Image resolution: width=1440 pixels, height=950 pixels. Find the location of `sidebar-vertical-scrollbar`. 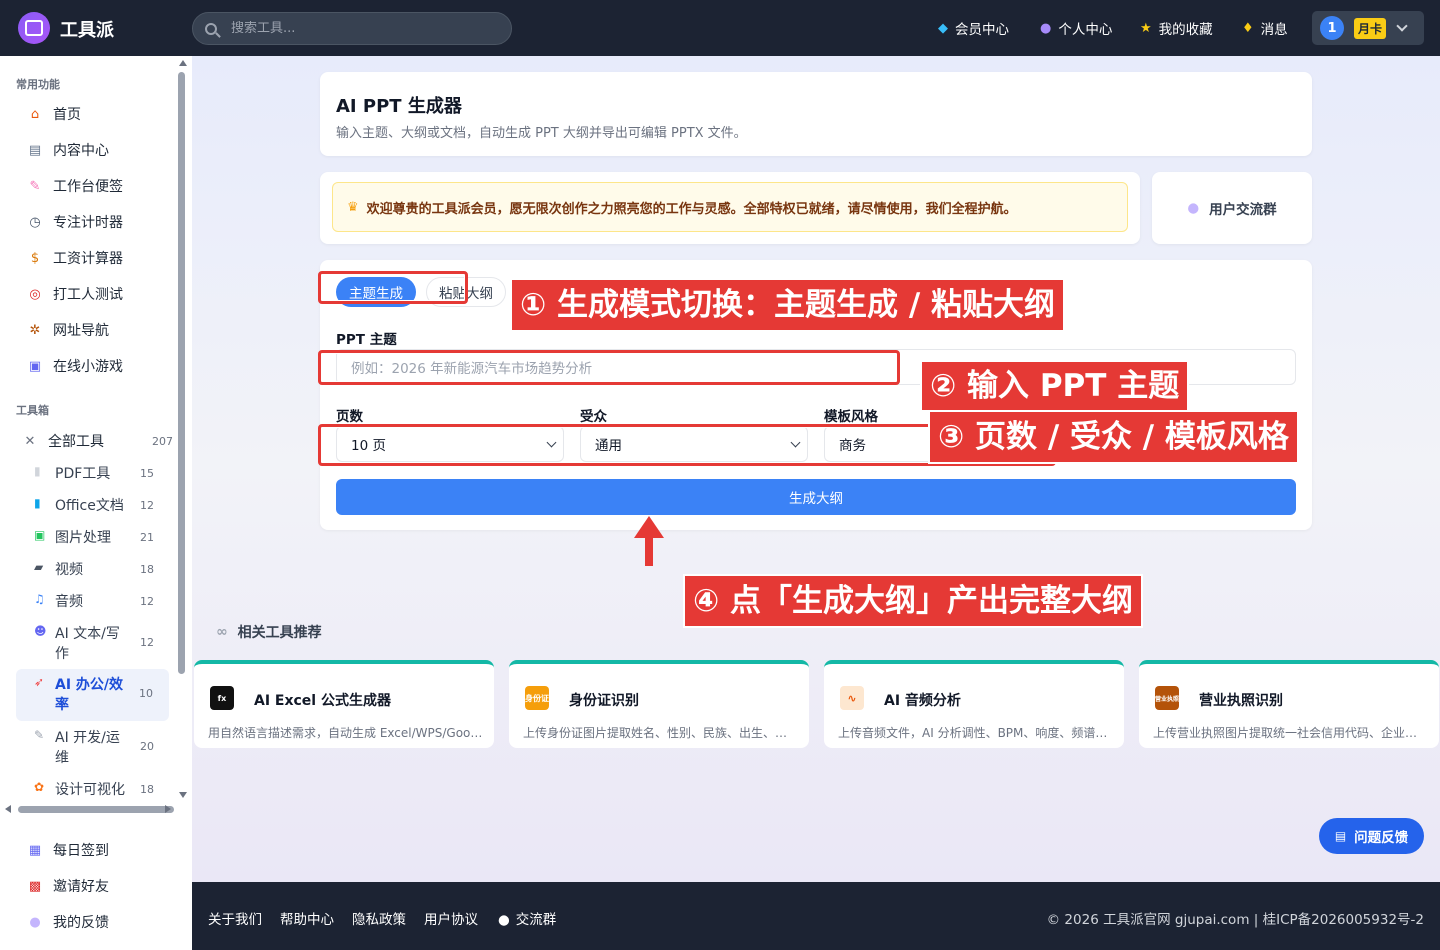

sidebar-vertical-scrollbar is located at coordinates (181, 373).